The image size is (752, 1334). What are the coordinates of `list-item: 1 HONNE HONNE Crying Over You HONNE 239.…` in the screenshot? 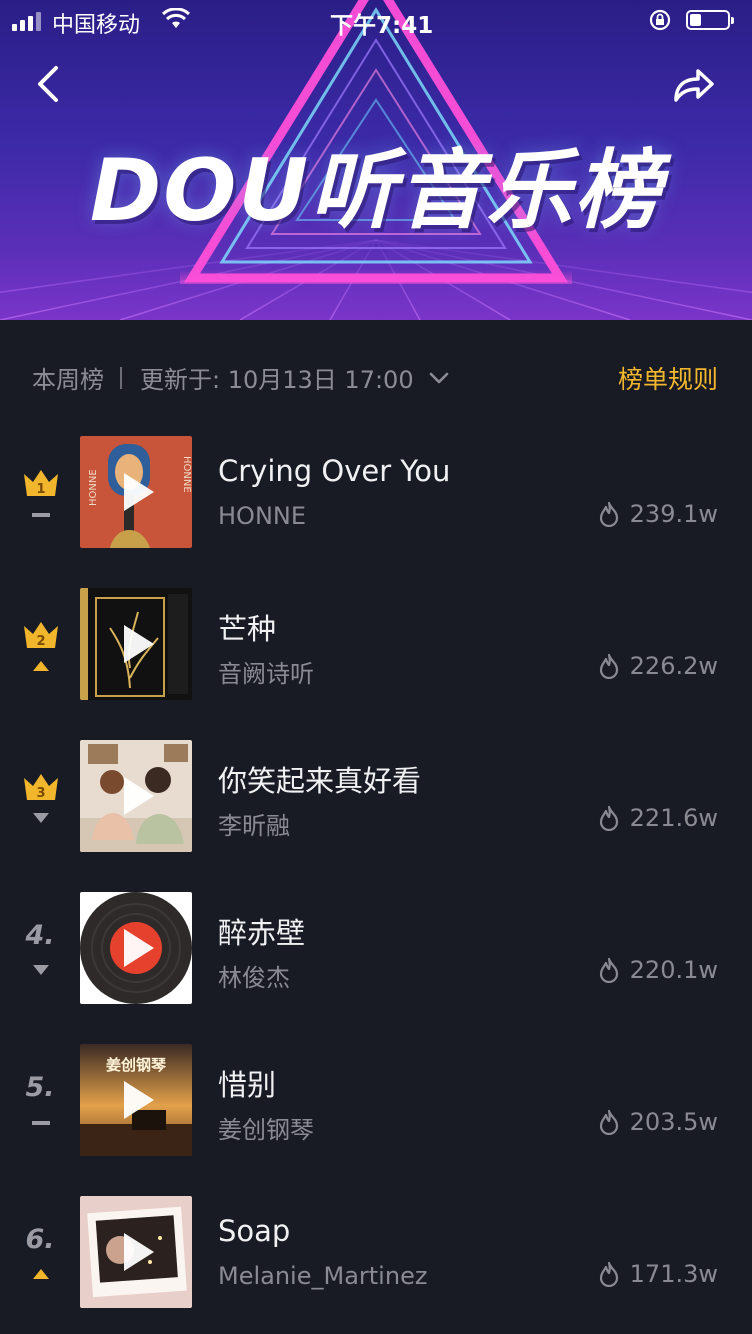 It's located at (376, 500).